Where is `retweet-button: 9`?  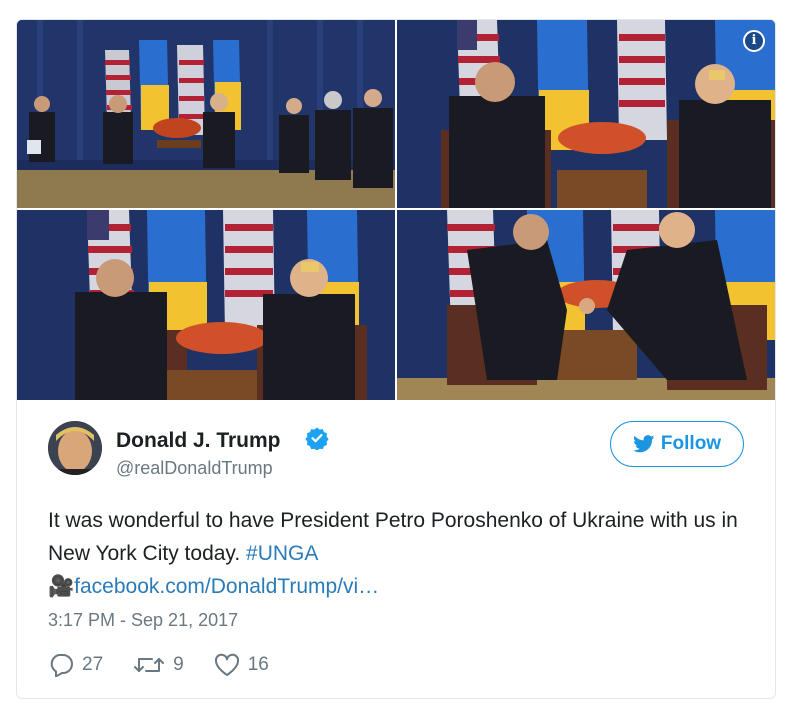 retweet-button: 9 is located at coordinates (158, 665).